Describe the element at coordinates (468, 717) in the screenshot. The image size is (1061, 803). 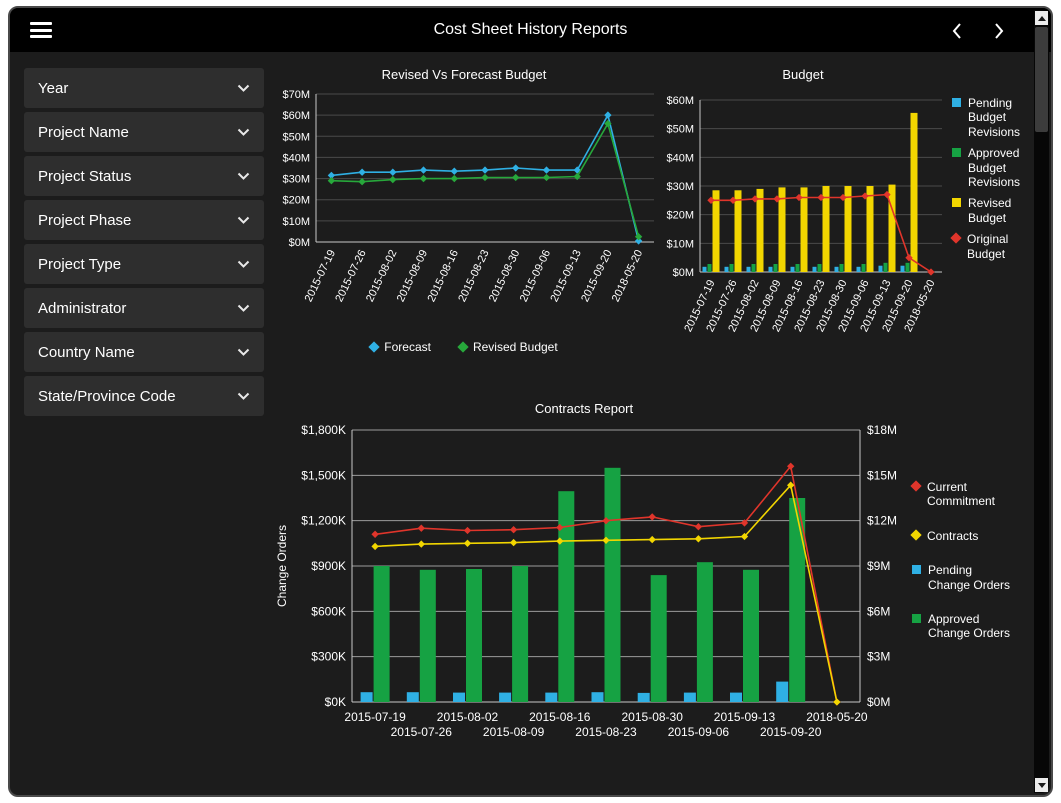
I see `svg-text: 2015-08-02` at that location.